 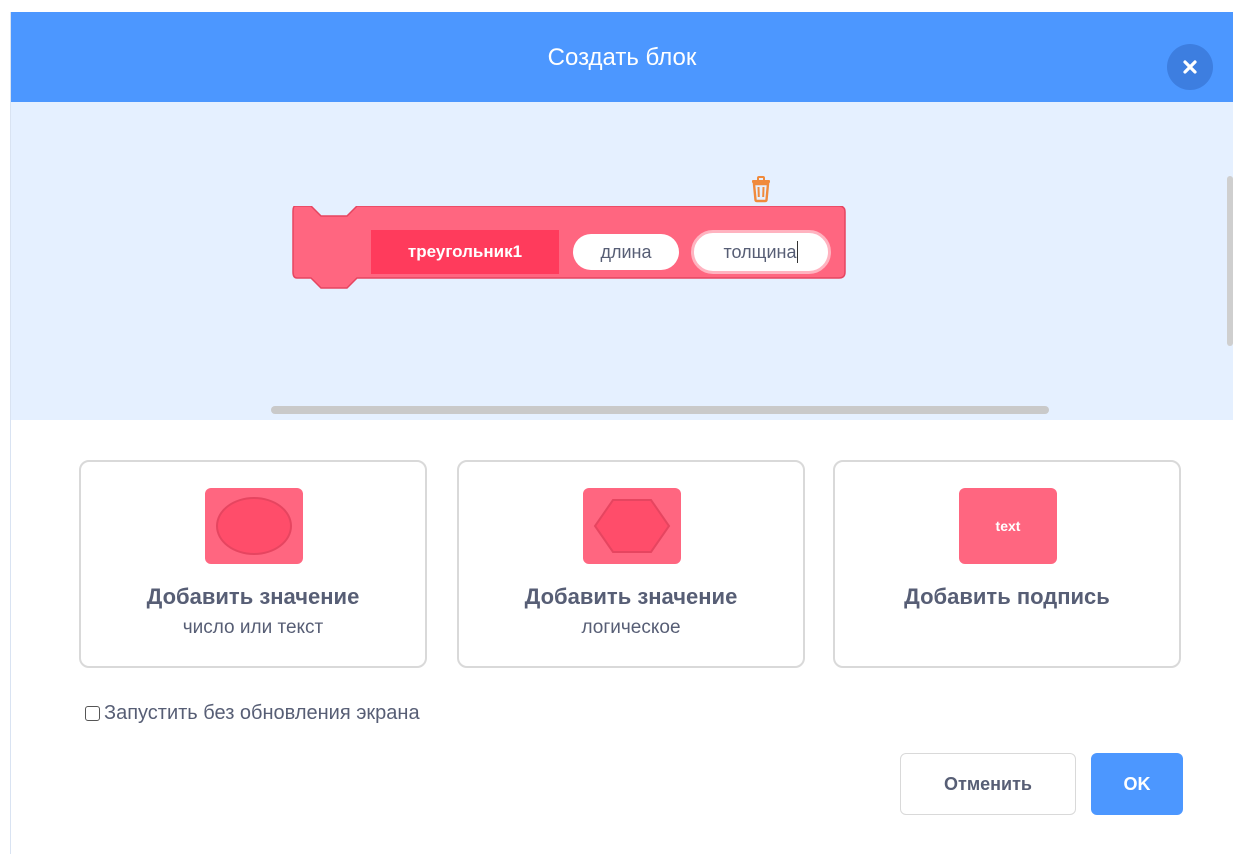 What do you see at coordinates (254, 526) in the screenshot?
I see `oval-input-icon` at bounding box center [254, 526].